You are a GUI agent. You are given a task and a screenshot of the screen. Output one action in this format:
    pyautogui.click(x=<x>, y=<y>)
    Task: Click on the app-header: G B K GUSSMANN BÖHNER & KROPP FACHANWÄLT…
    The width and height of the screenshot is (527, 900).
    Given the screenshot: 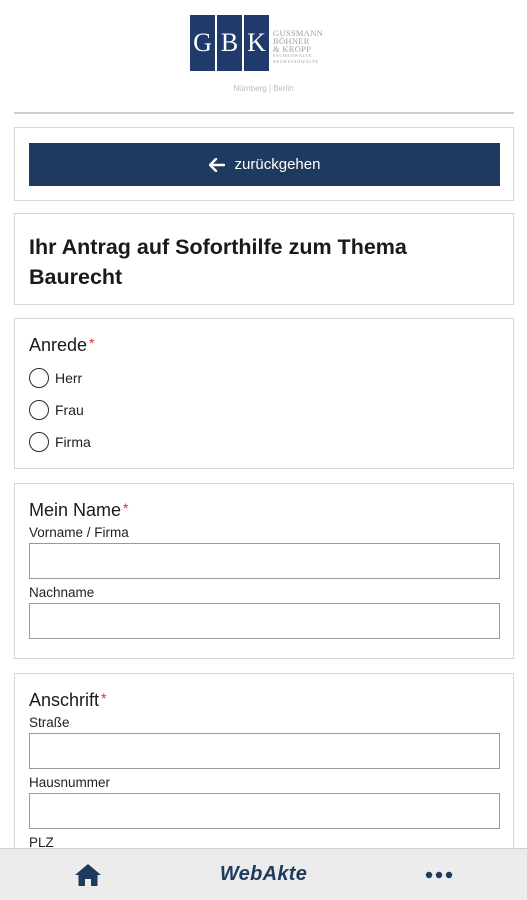 What is the action you would take?
    pyautogui.click(x=263, y=57)
    